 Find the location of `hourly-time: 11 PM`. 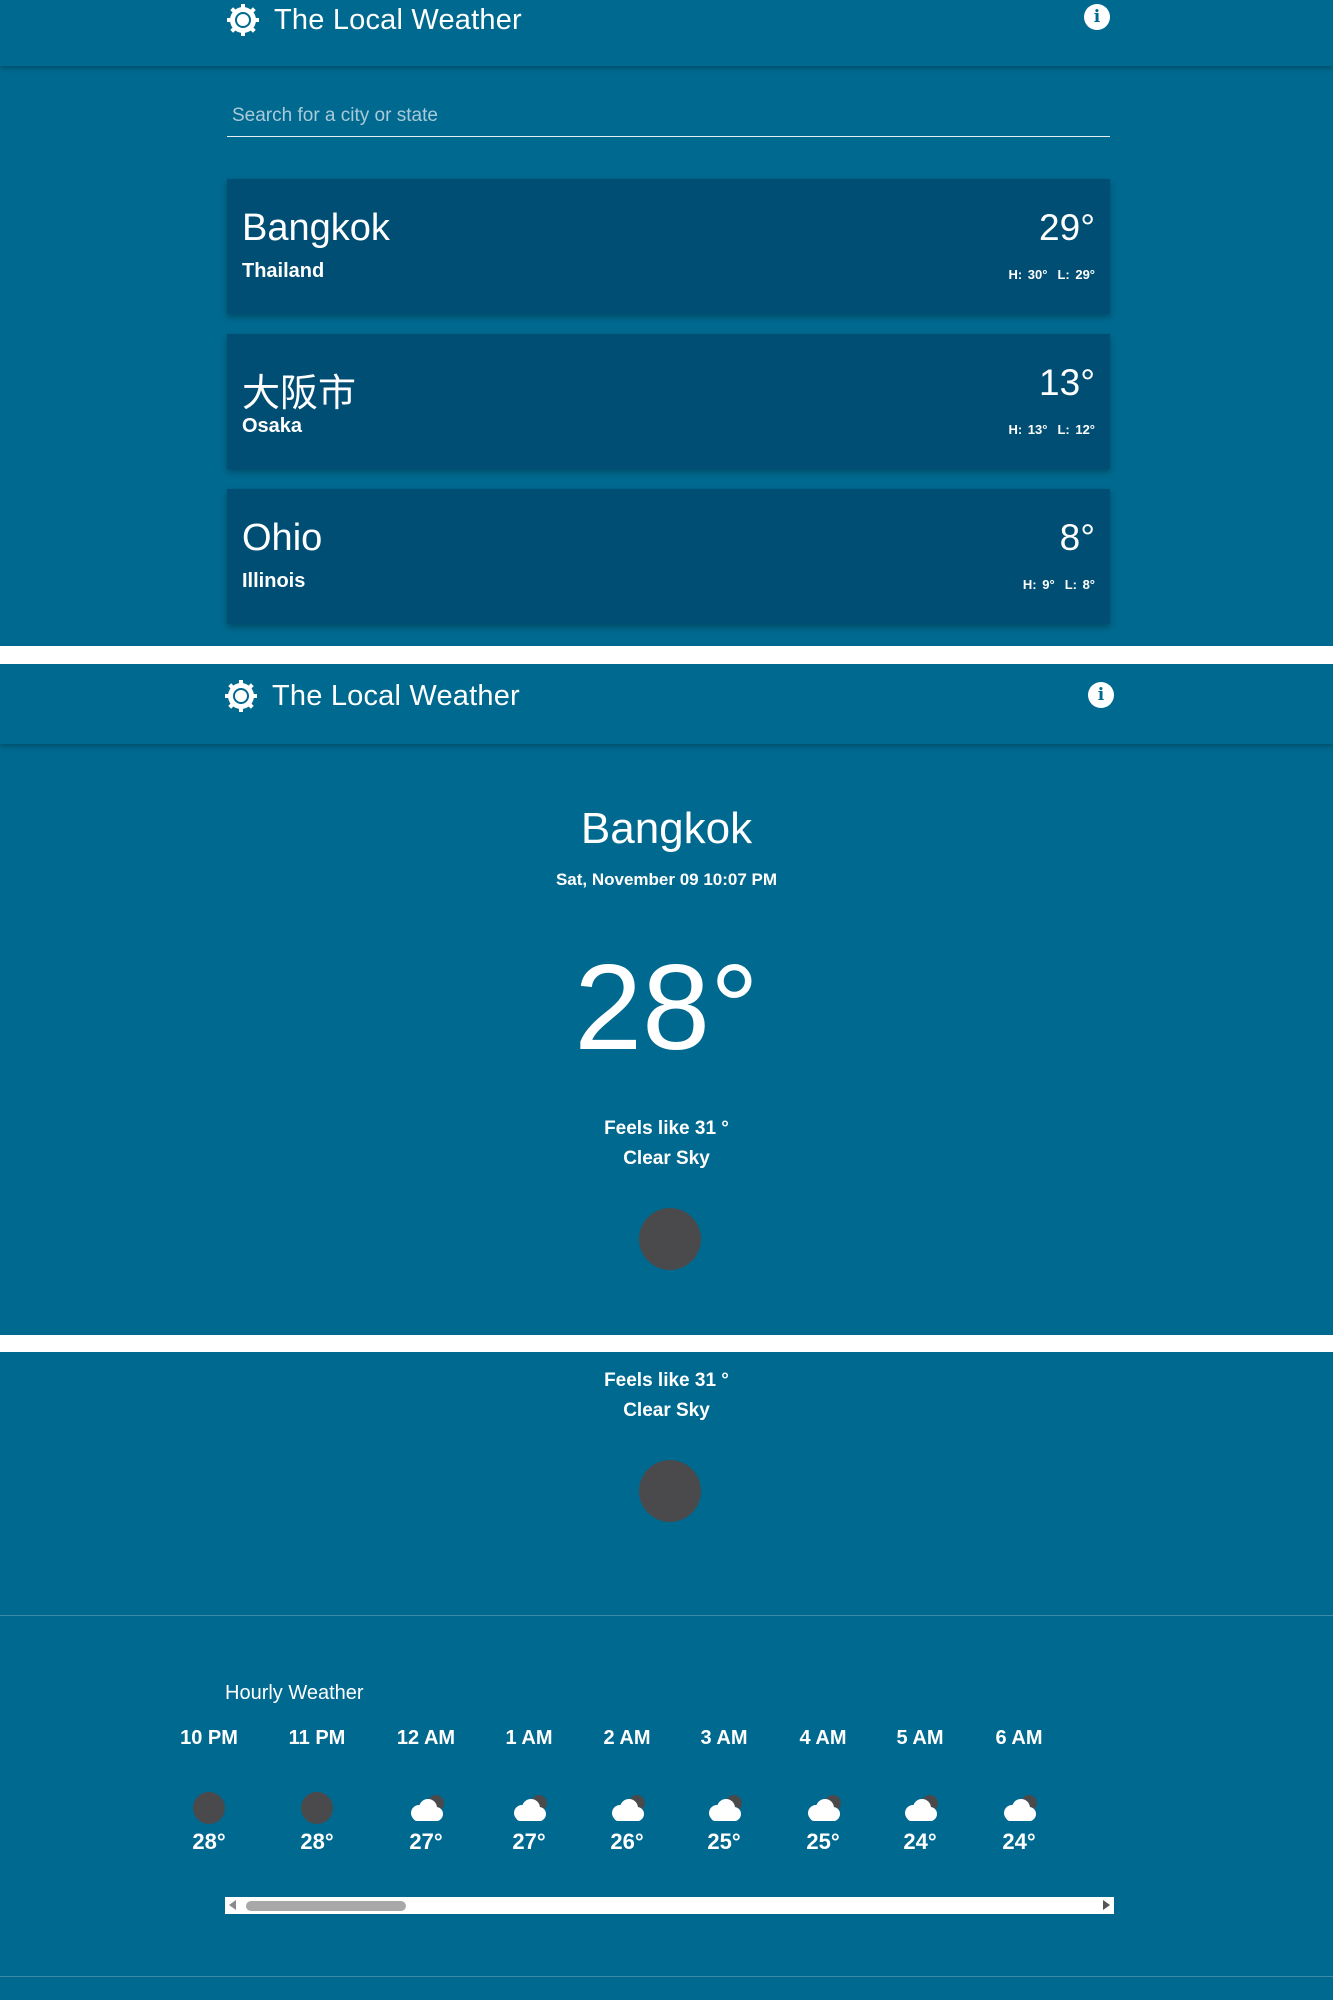

hourly-time: 11 PM is located at coordinates (317, 1738).